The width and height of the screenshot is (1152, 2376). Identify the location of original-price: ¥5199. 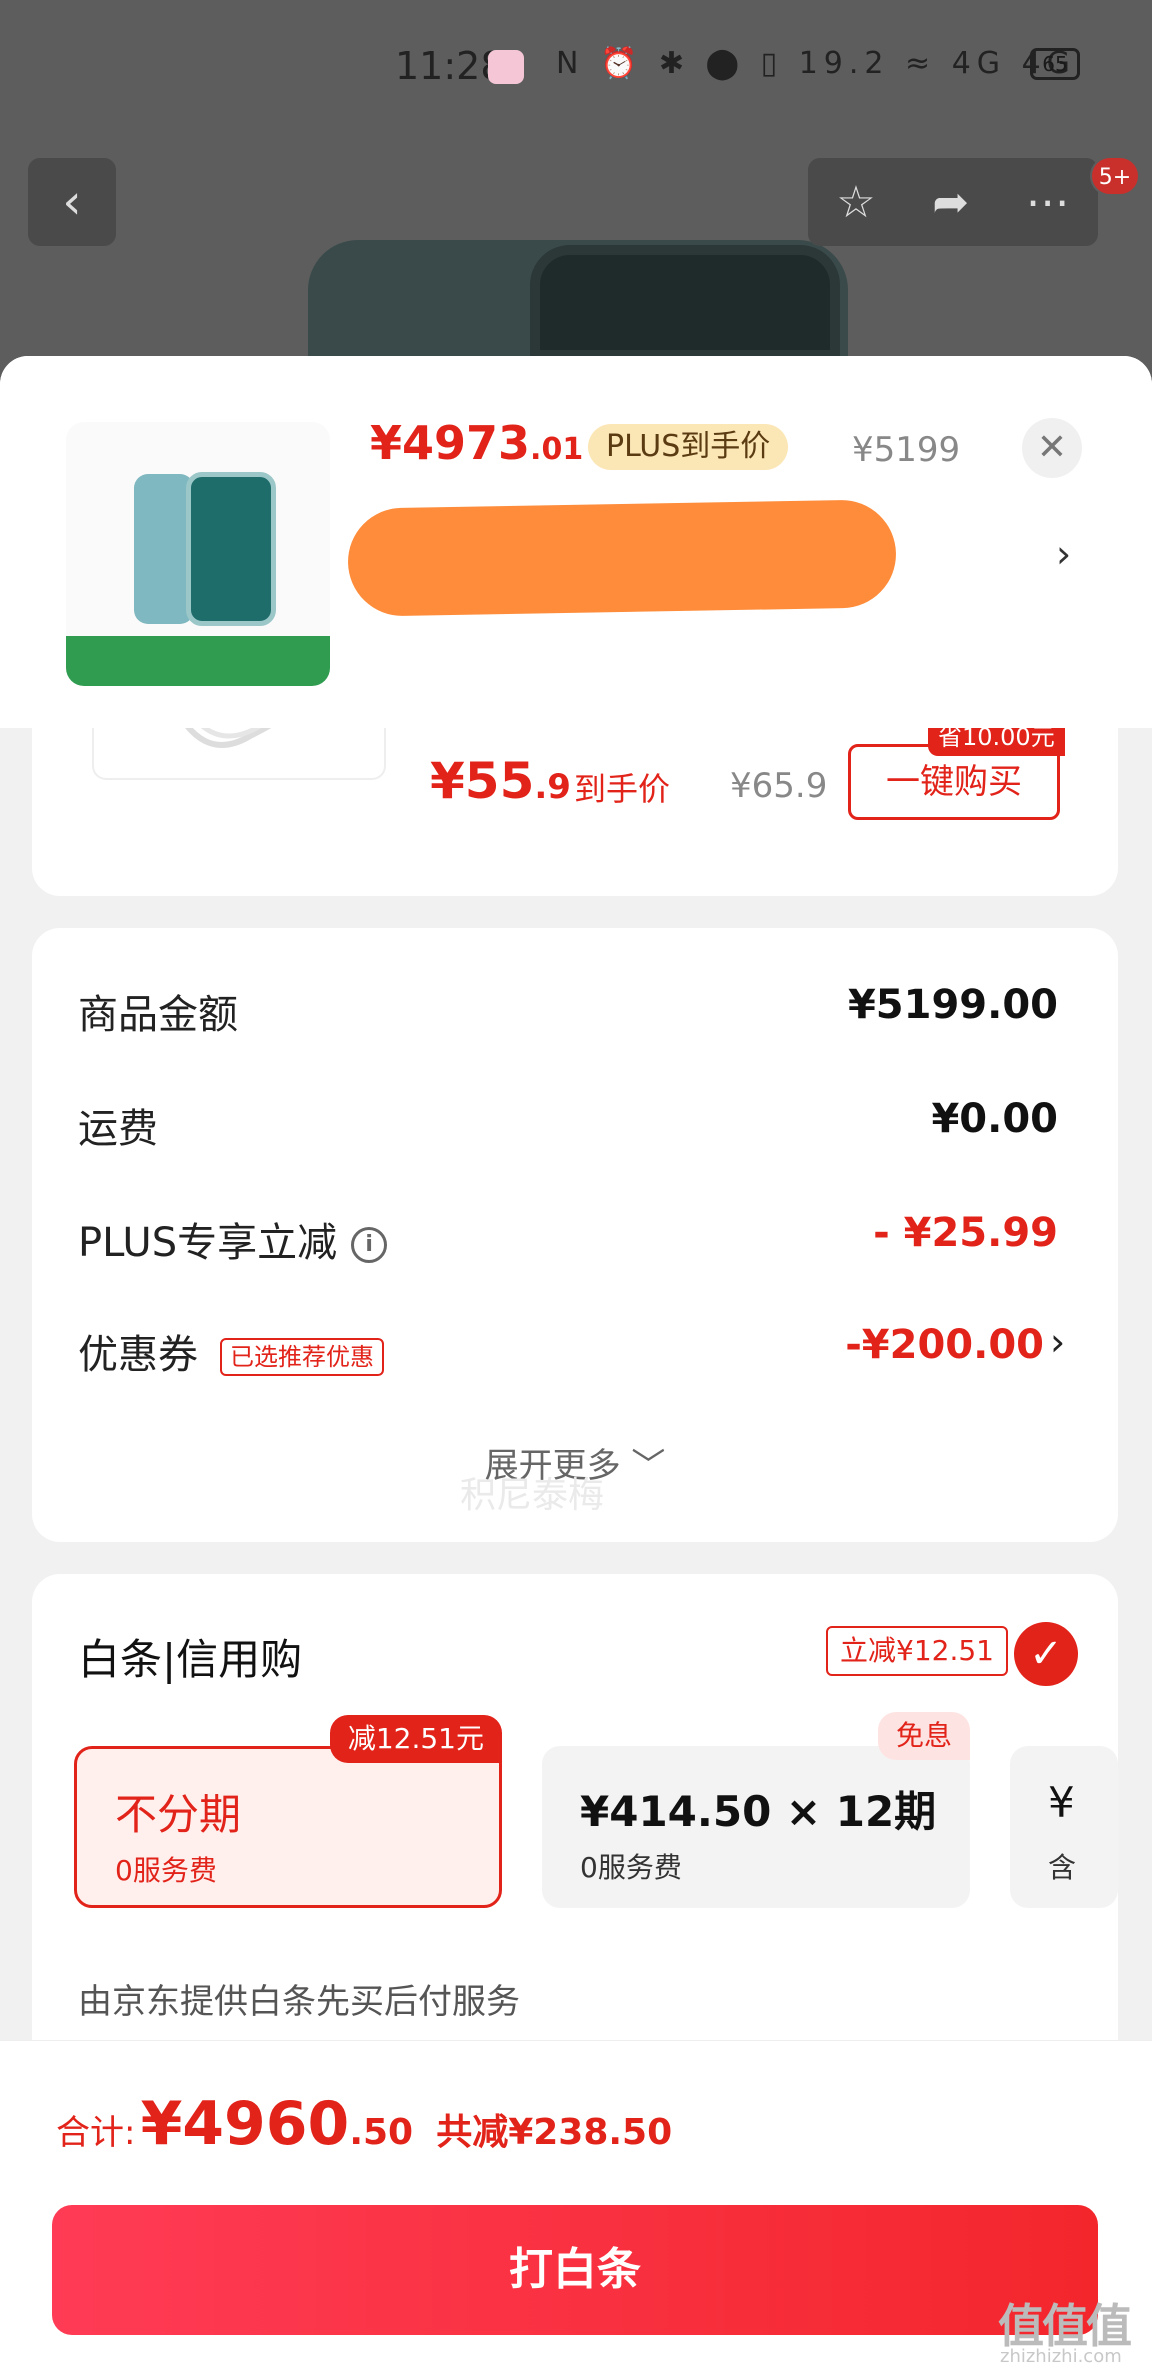
(906, 450).